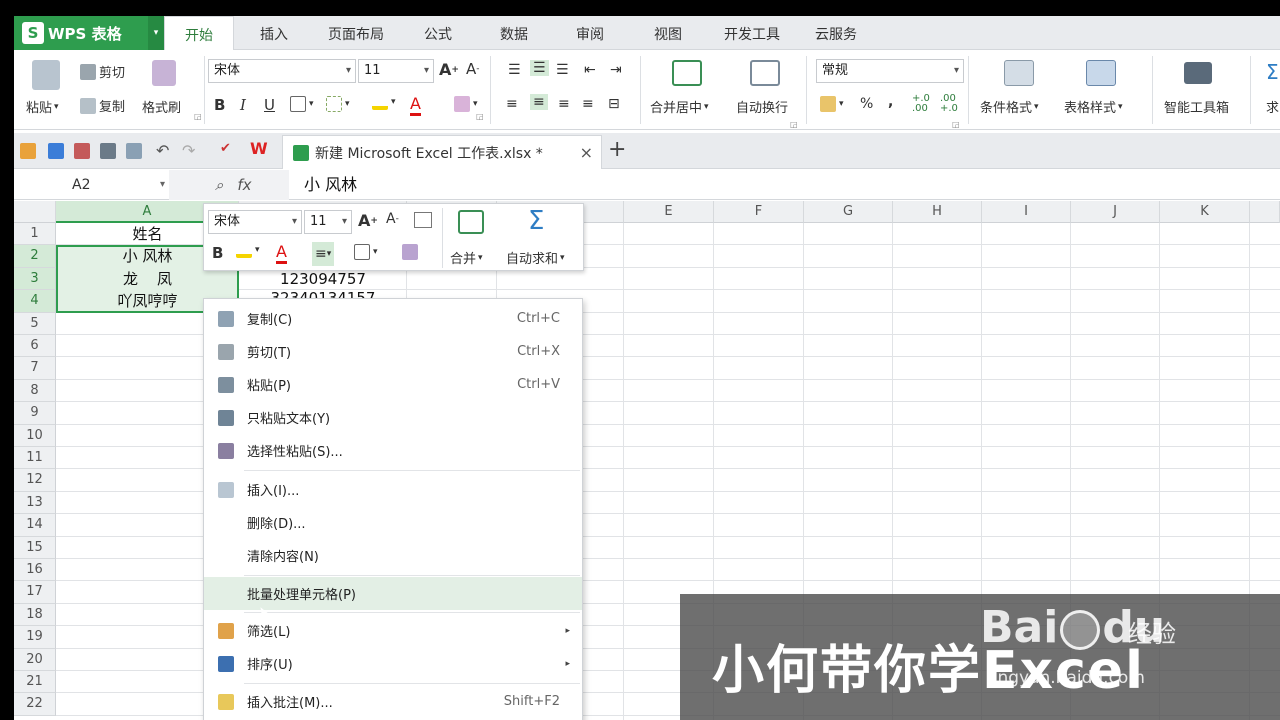 Image resolution: width=1280 pixels, height=720 pixels. What do you see at coordinates (134, 151) in the screenshot?
I see `print-preview-icon` at bounding box center [134, 151].